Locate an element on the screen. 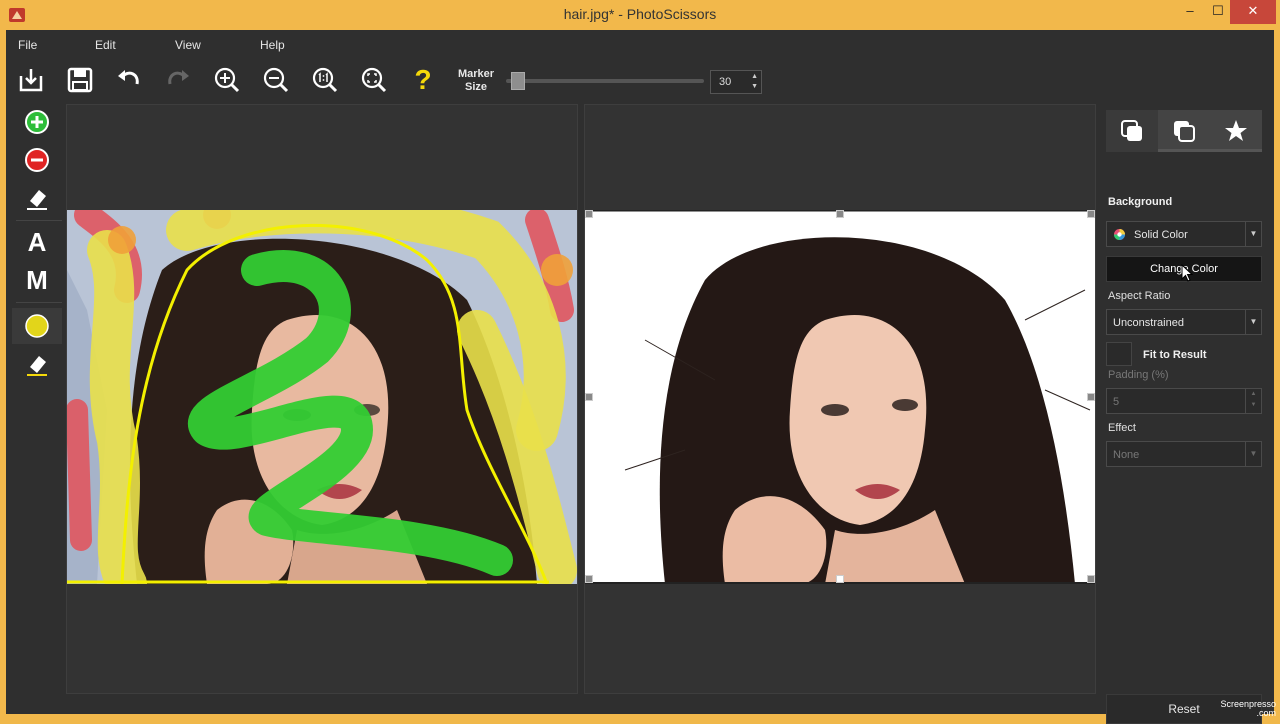 The height and width of the screenshot is (724, 1280). effect-value: None is located at coordinates (1126, 455).